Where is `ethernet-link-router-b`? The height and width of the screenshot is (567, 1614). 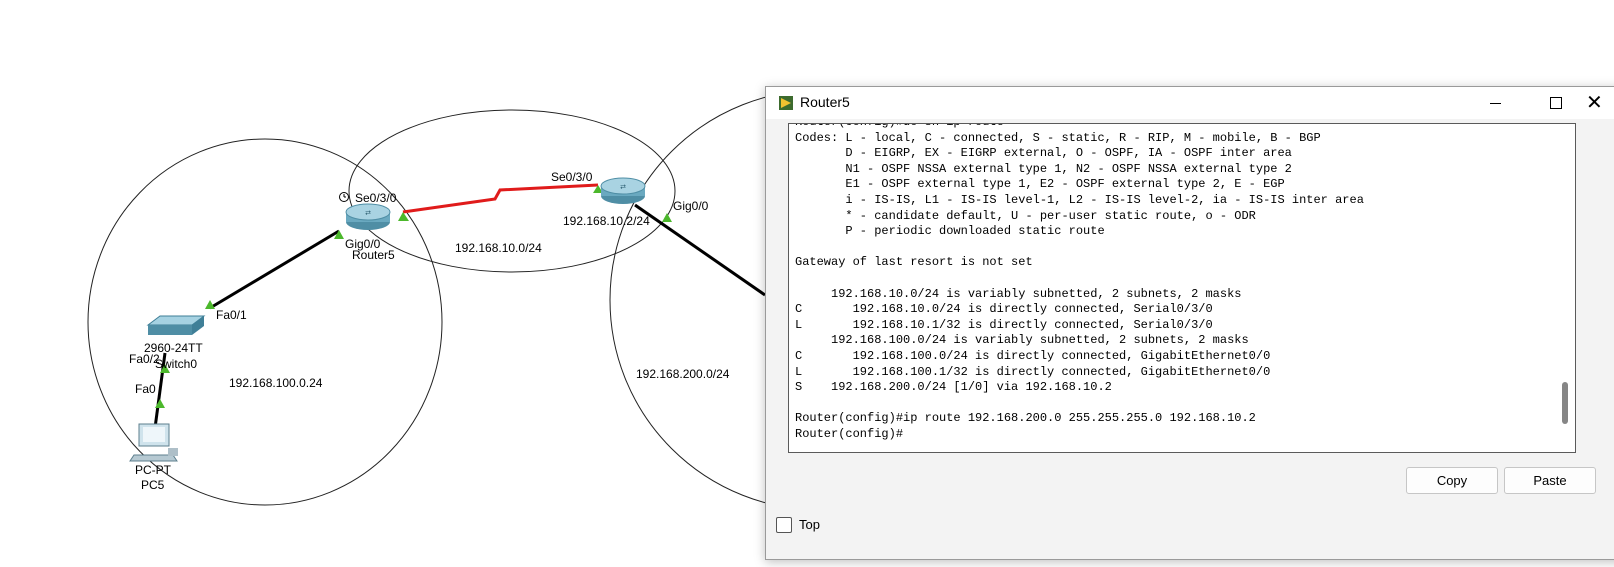
ethernet-link-router-b is located at coordinates (700, 250).